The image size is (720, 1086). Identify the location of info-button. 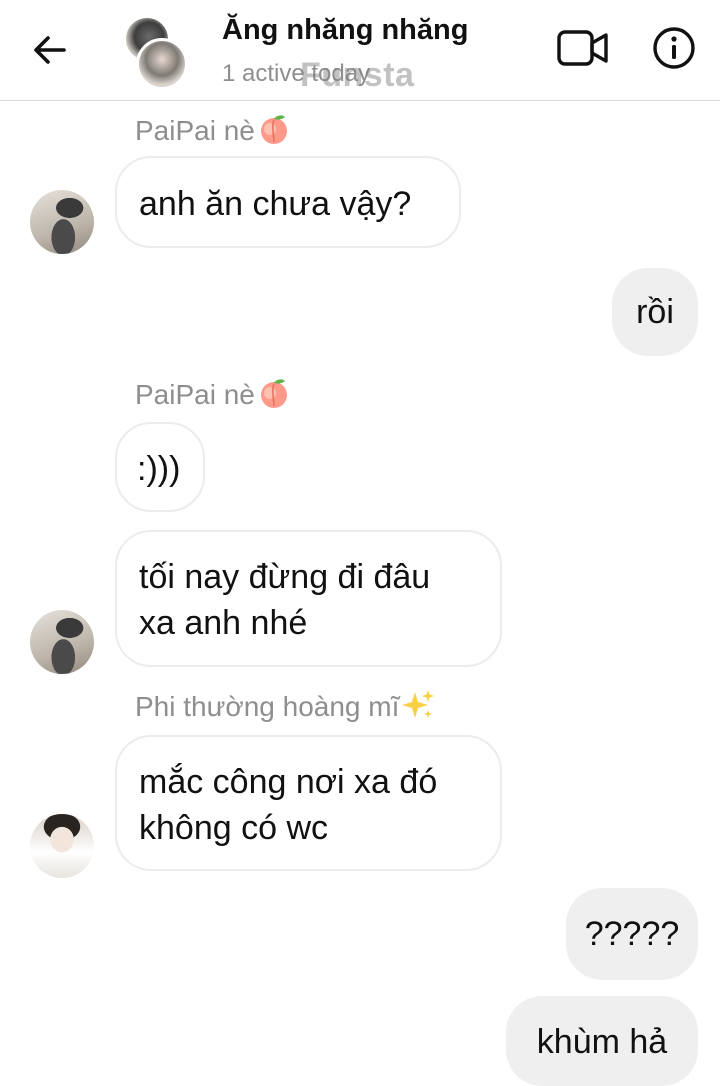
(674, 48).